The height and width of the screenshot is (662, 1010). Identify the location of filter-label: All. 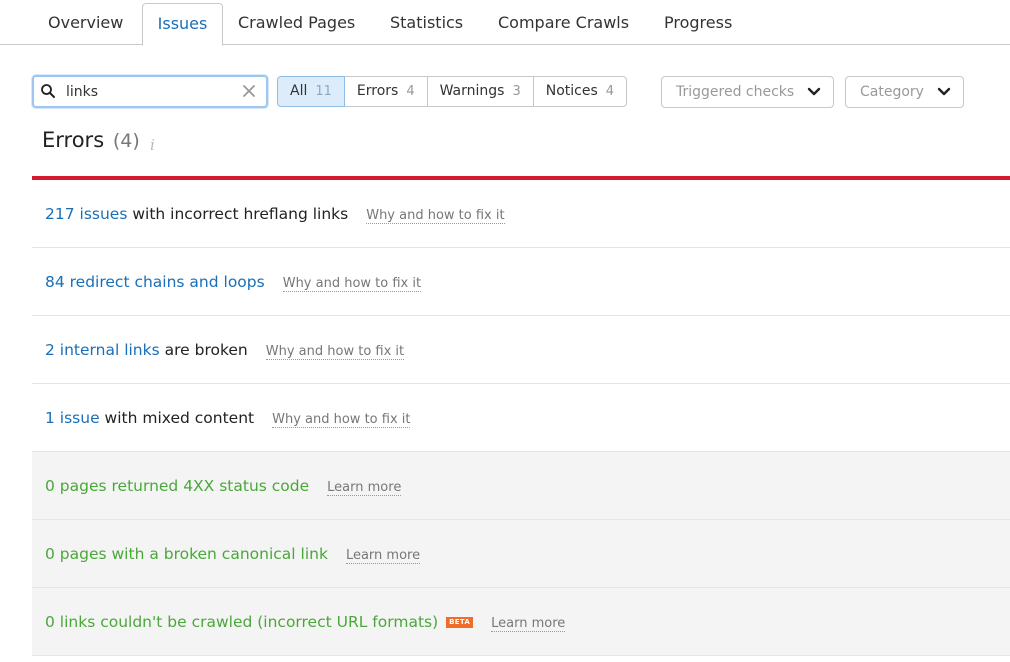
(299, 91).